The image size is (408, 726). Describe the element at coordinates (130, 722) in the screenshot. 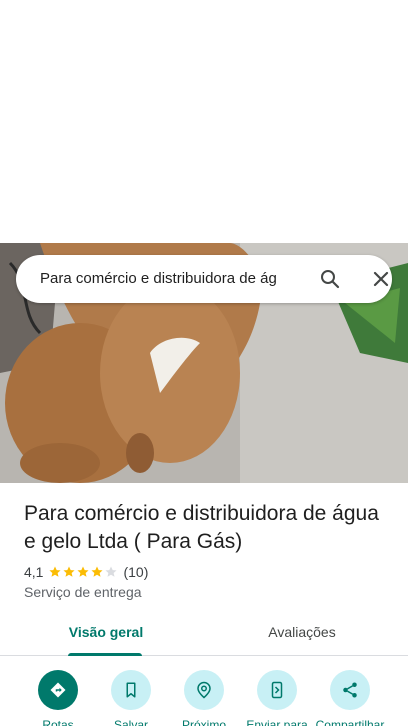

I see `save-label: Salvar` at that location.